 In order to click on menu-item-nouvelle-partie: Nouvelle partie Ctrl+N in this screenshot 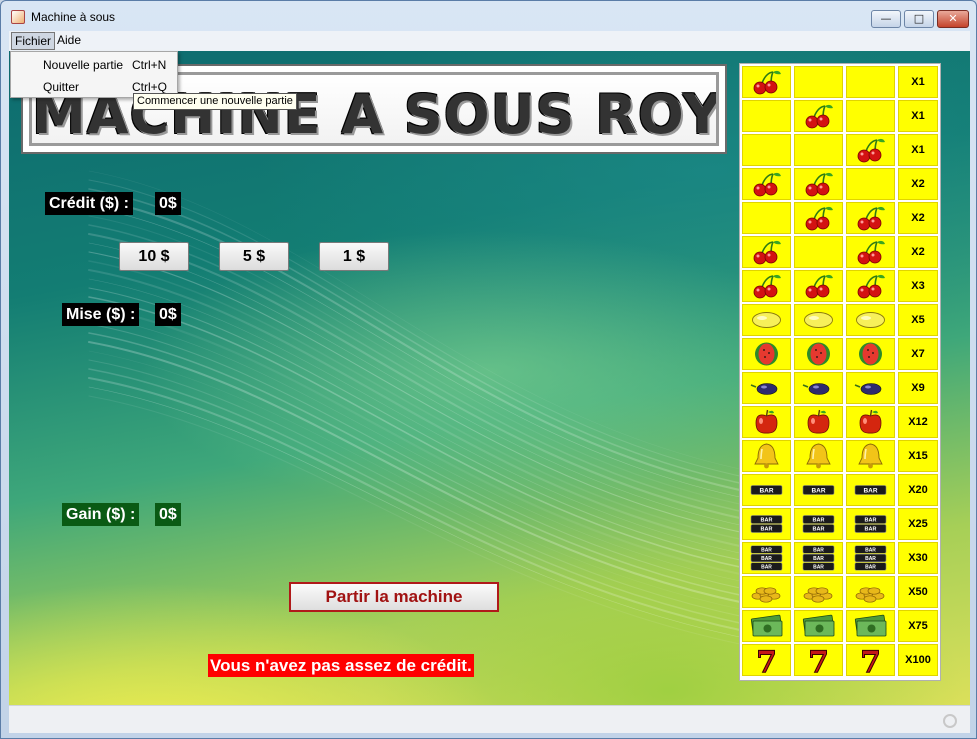, I will do `click(94, 65)`.